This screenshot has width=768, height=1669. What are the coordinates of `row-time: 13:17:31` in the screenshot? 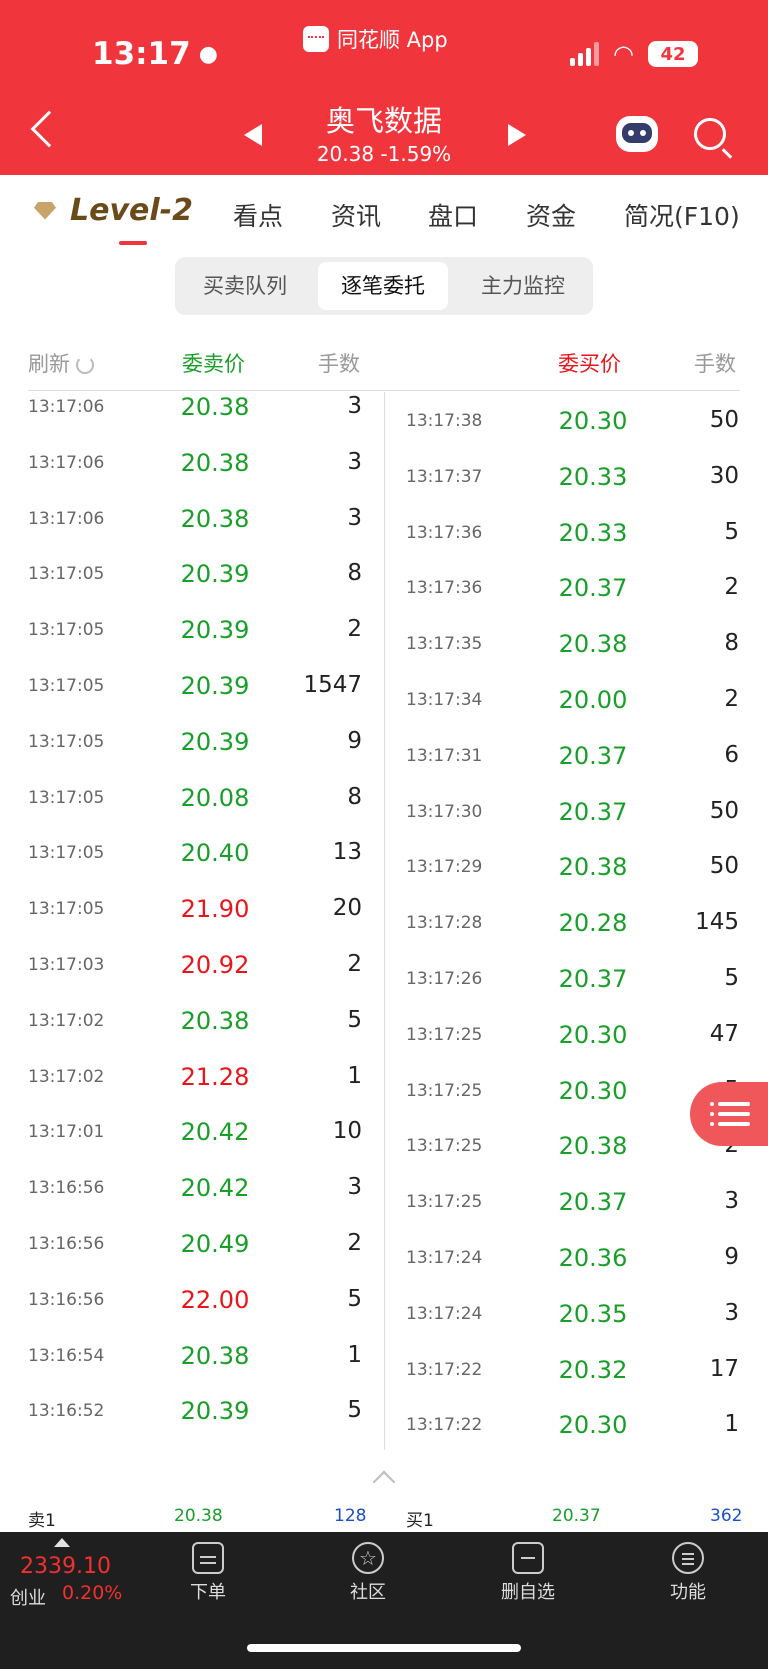 It's located at (444, 755).